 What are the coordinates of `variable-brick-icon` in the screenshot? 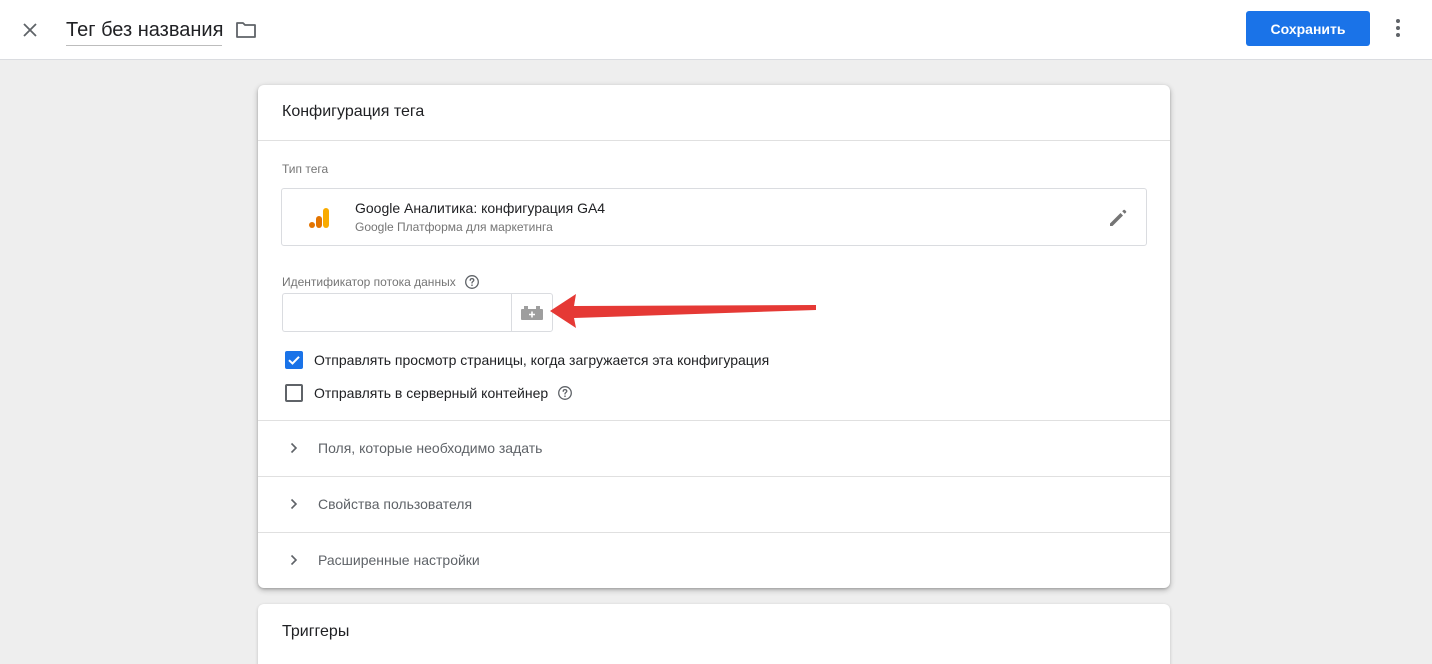 It's located at (532, 312).